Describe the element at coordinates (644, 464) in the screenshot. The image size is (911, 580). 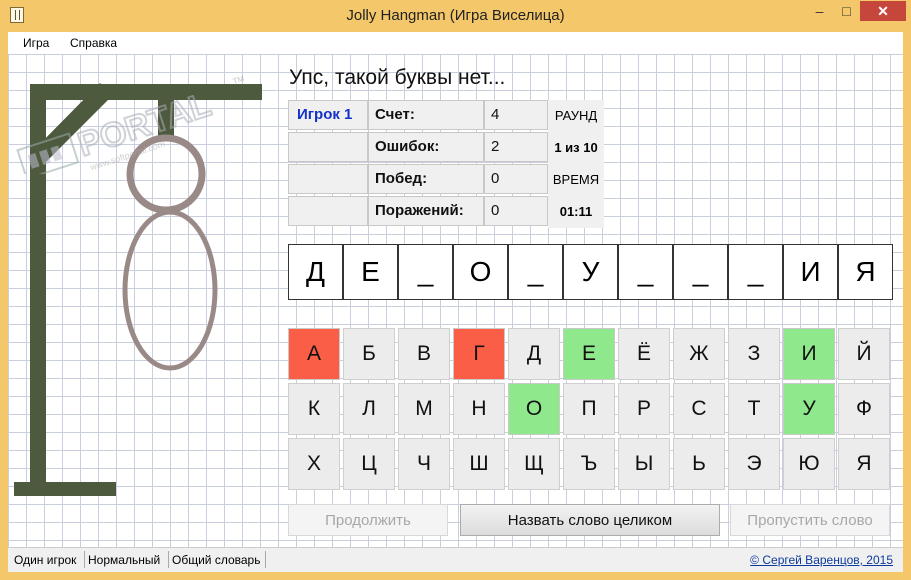
I see `letter-key: Ы` at that location.